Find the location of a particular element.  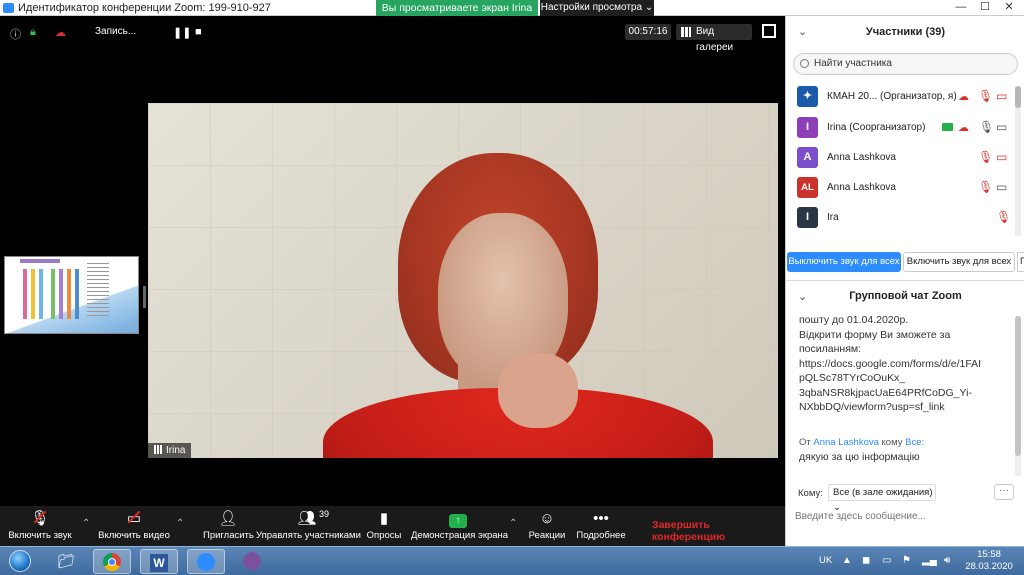

chat-message: дякую за цю інформацію is located at coordinates (859, 457).